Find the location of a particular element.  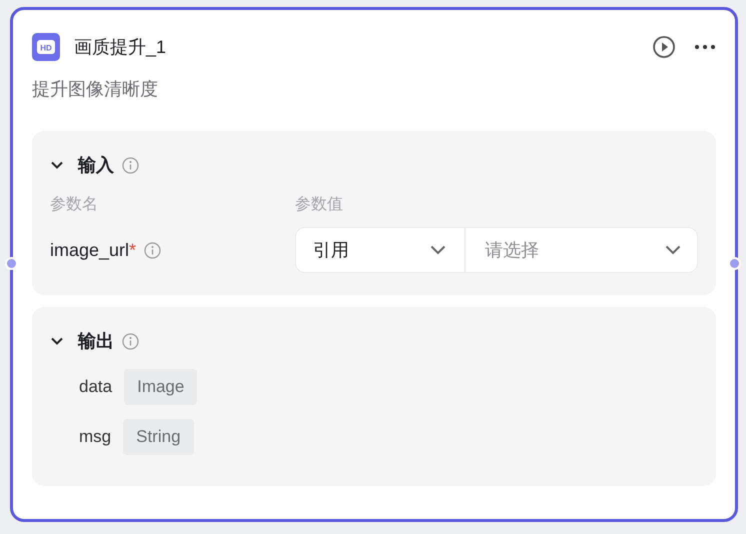

column-header: 参数值 is located at coordinates (319, 204).